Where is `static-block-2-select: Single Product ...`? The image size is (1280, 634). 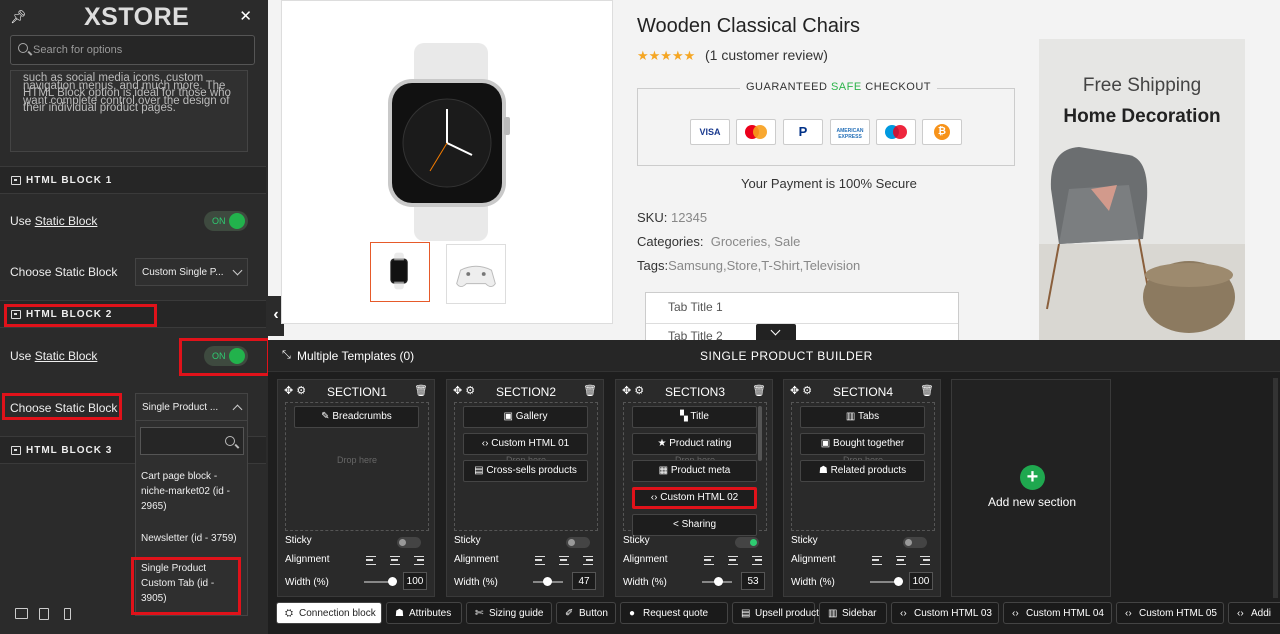 static-block-2-select: Single Product ... is located at coordinates (191, 407).